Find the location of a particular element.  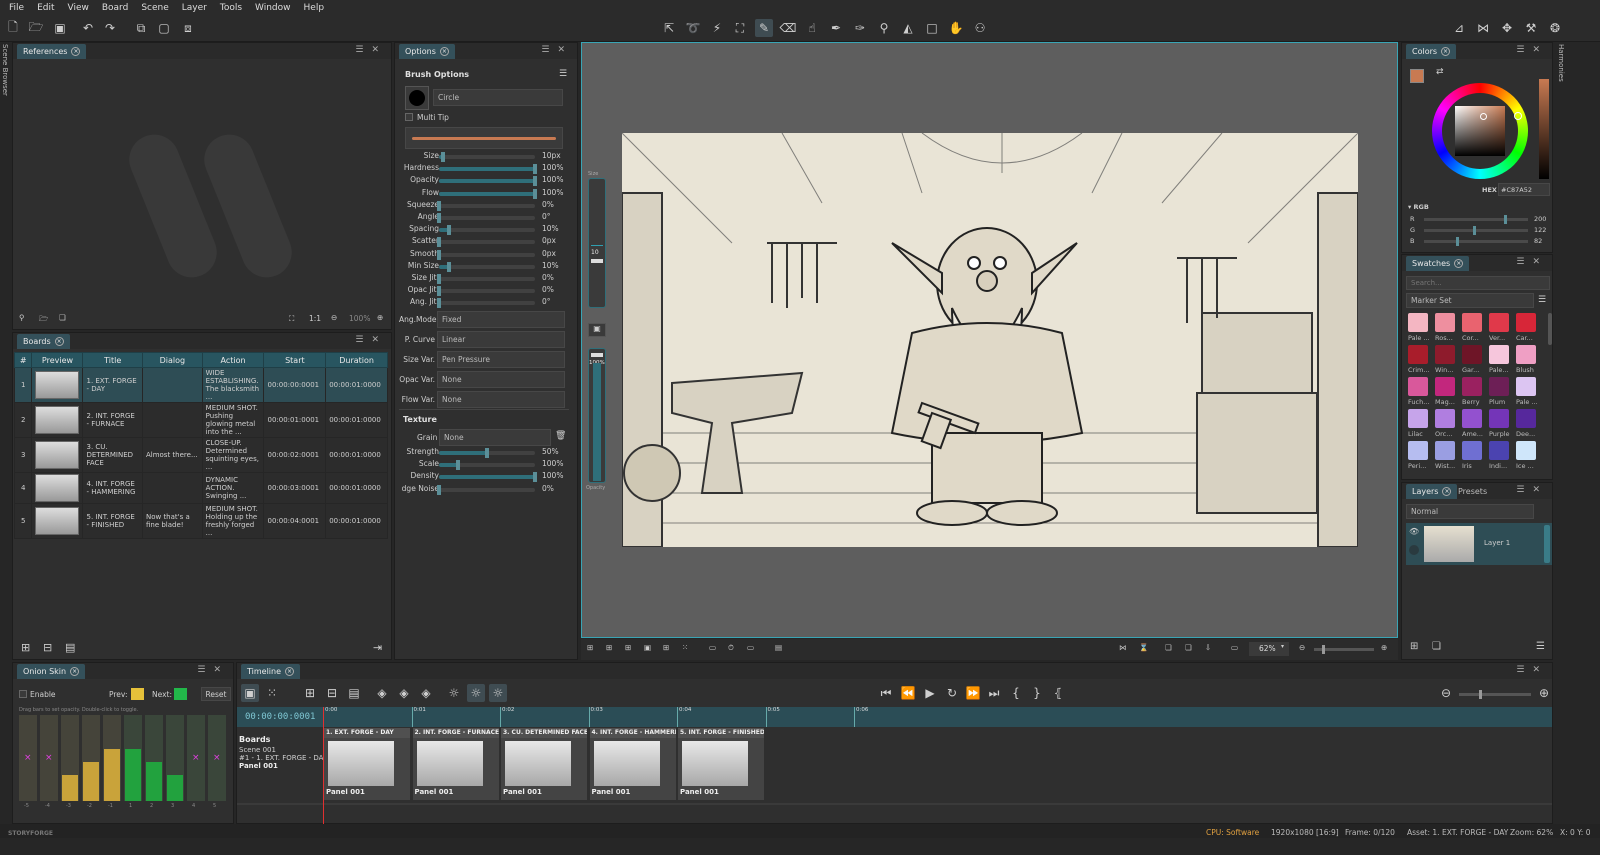

light-next-icon: ☼ is located at coordinates (498, 693).